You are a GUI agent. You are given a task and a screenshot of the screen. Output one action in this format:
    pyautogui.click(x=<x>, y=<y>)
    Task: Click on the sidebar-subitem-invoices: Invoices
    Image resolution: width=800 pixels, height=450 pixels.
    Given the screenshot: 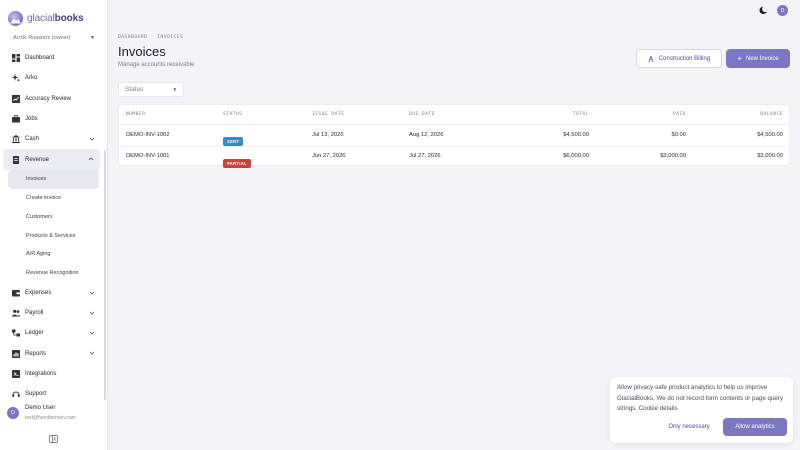 What is the action you would take?
    pyautogui.click(x=53, y=179)
    